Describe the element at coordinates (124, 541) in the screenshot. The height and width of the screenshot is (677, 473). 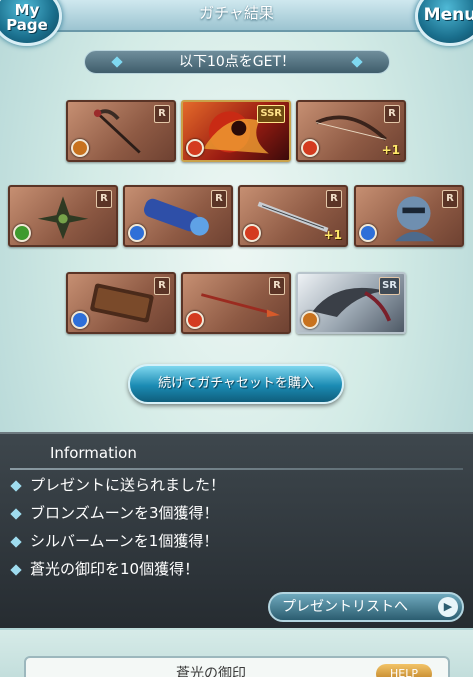
I see `info-text: シルバームーンを1個獲得！` at that location.